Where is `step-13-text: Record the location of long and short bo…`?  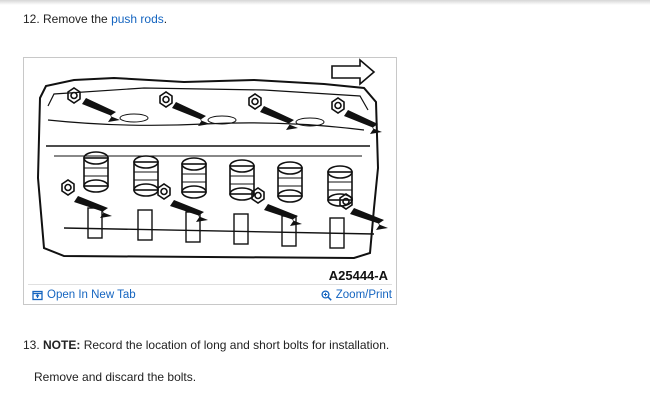
step-13-text: Record the location of long and short bo… is located at coordinates (235, 345).